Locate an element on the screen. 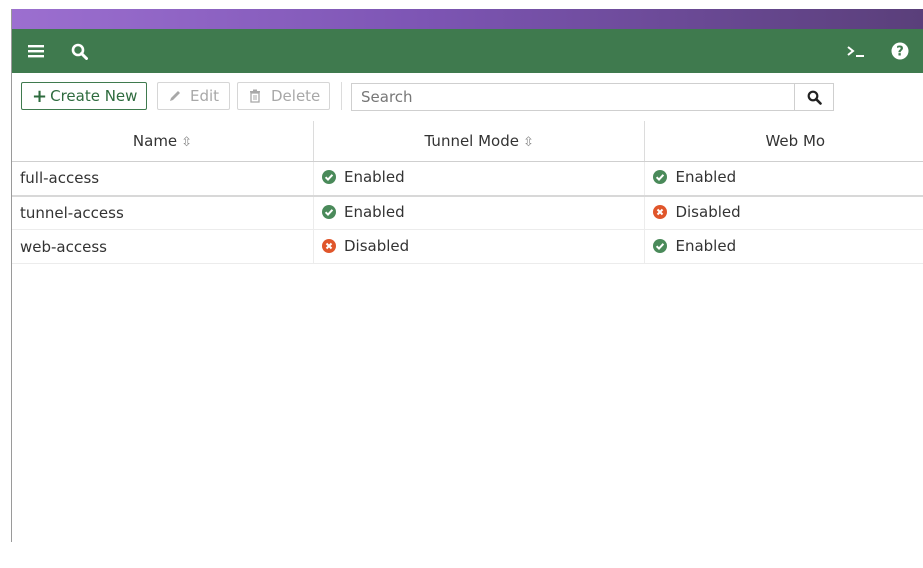 The image size is (923, 568). table-row: full-access Enabled Enabled is located at coordinates (467, 179).